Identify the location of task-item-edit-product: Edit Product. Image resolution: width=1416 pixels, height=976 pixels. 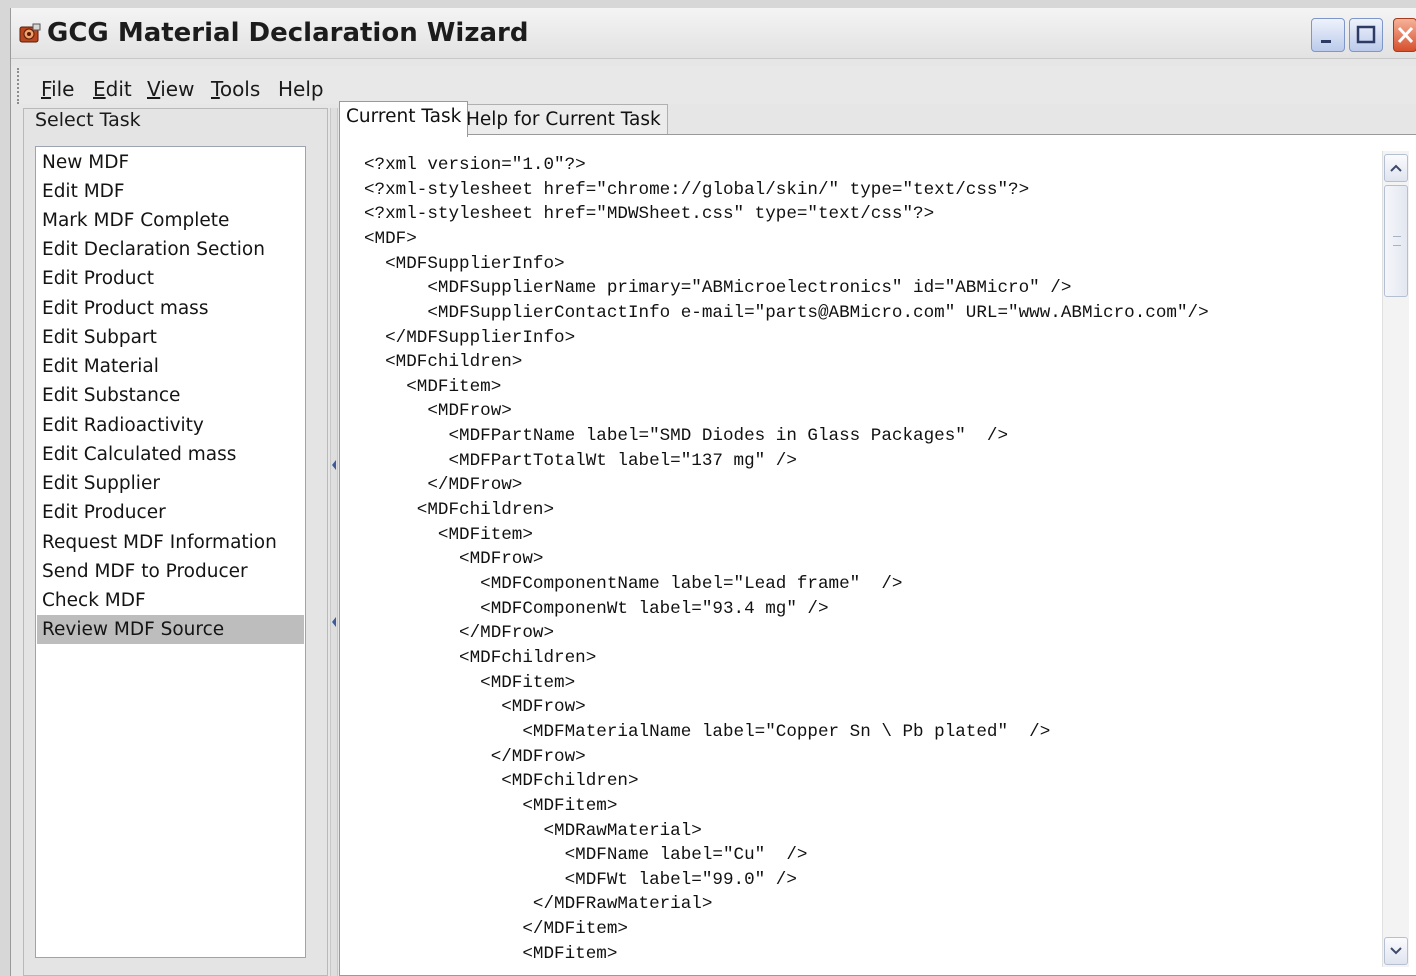
(170, 278).